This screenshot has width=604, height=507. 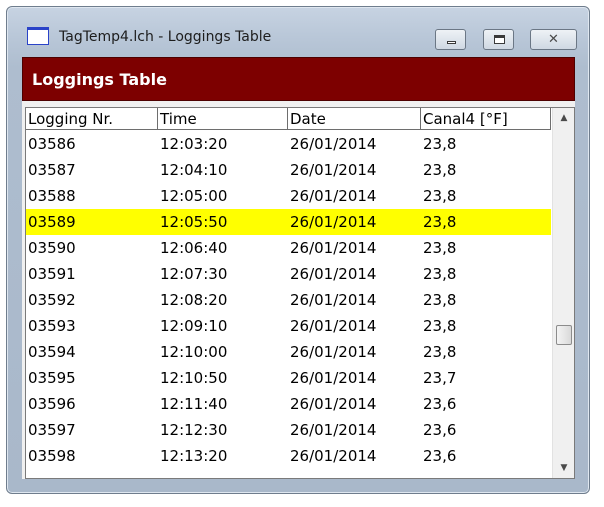 I want to click on cell-time: 12:09:10, so click(x=194, y=326).